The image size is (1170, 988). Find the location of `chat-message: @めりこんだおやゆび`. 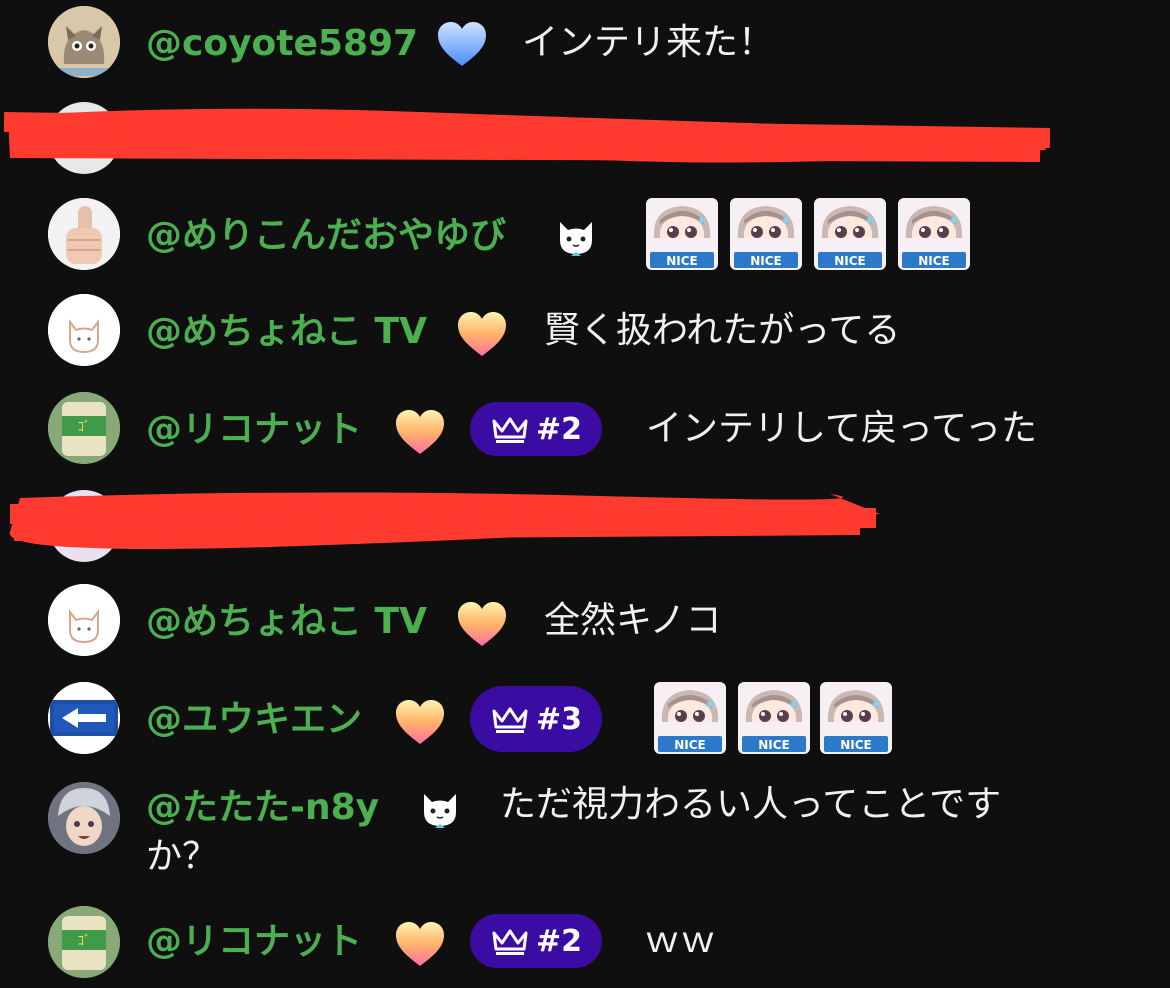

chat-message: @めりこんだおやゆび is located at coordinates (585, 237).